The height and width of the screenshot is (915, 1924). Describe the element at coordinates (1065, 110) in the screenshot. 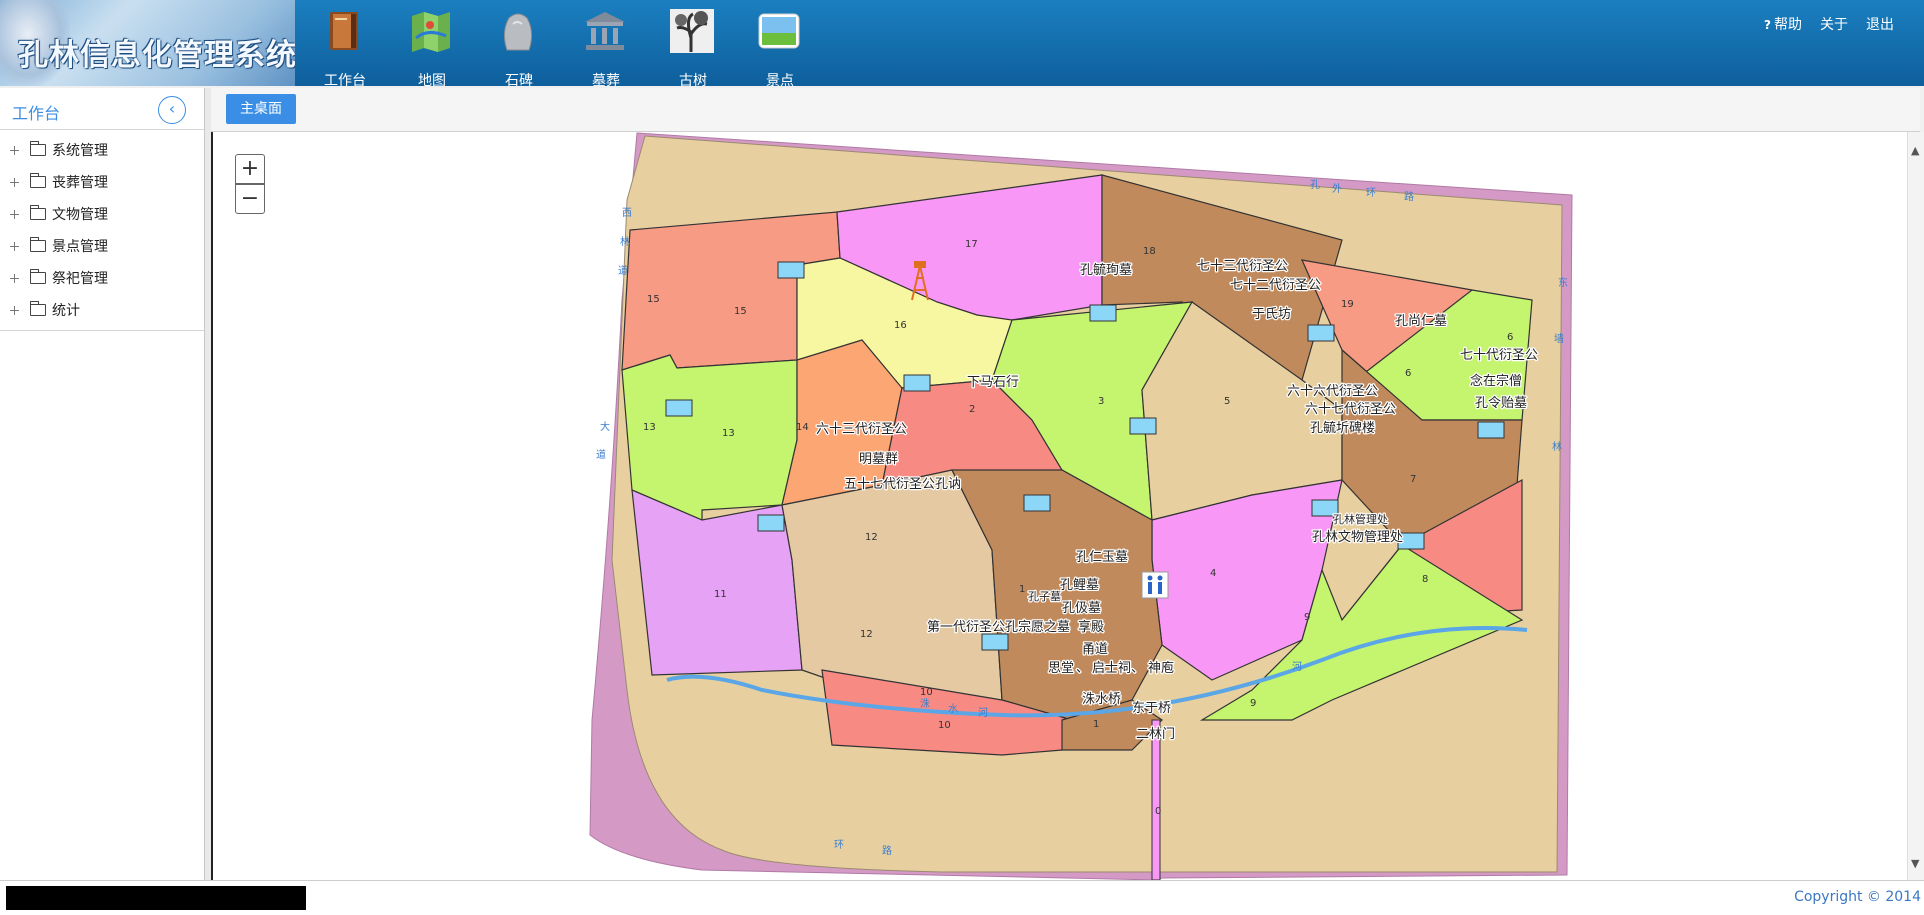

I see `tab-bar: 主桌面` at that location.